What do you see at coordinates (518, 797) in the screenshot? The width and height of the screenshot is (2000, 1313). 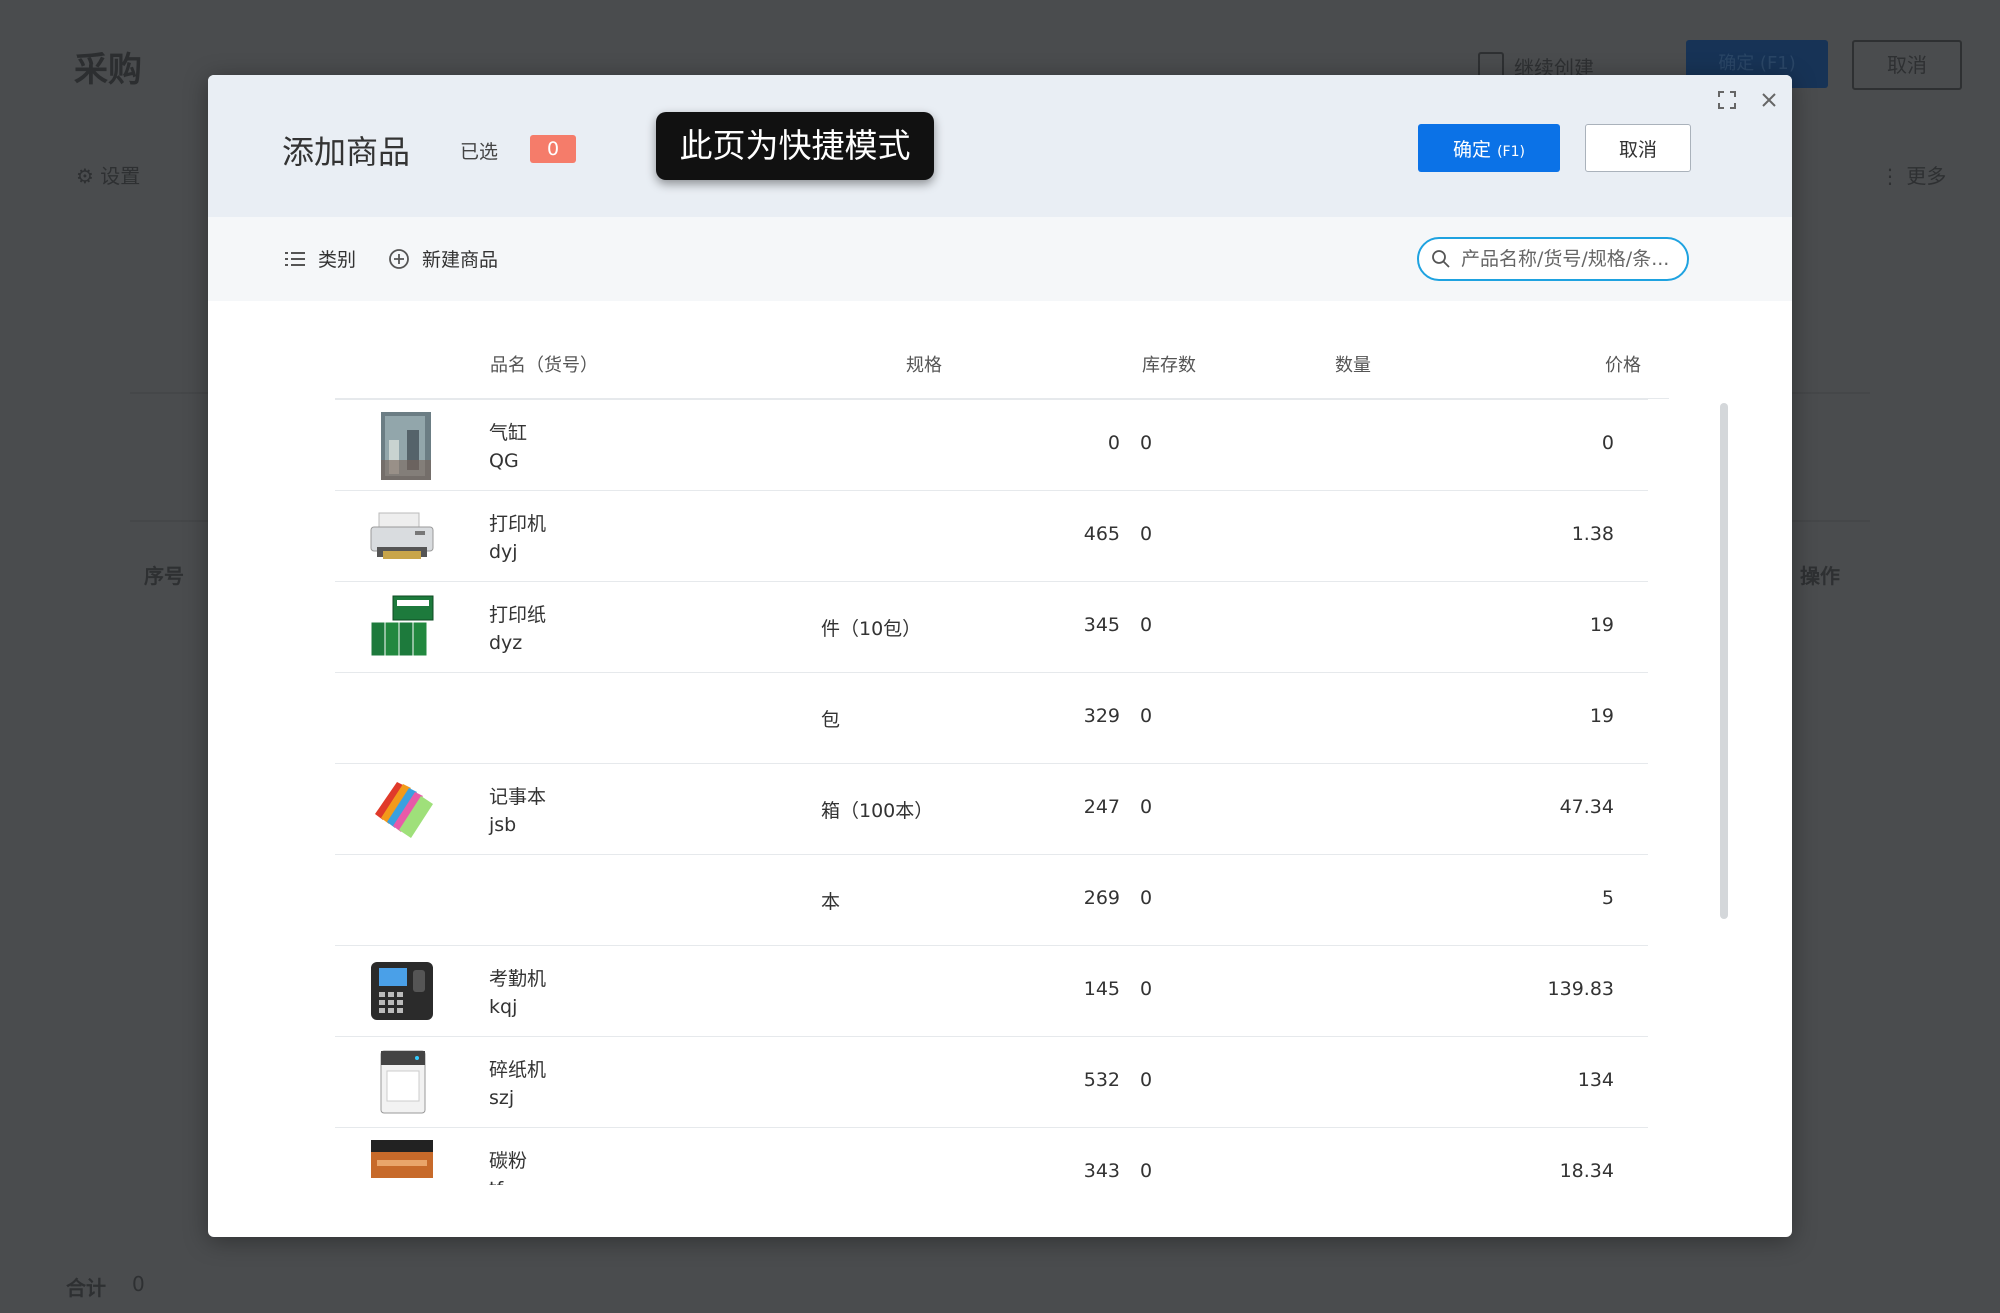 I see `product-name: 记事本` at bounding box center [518, 797].